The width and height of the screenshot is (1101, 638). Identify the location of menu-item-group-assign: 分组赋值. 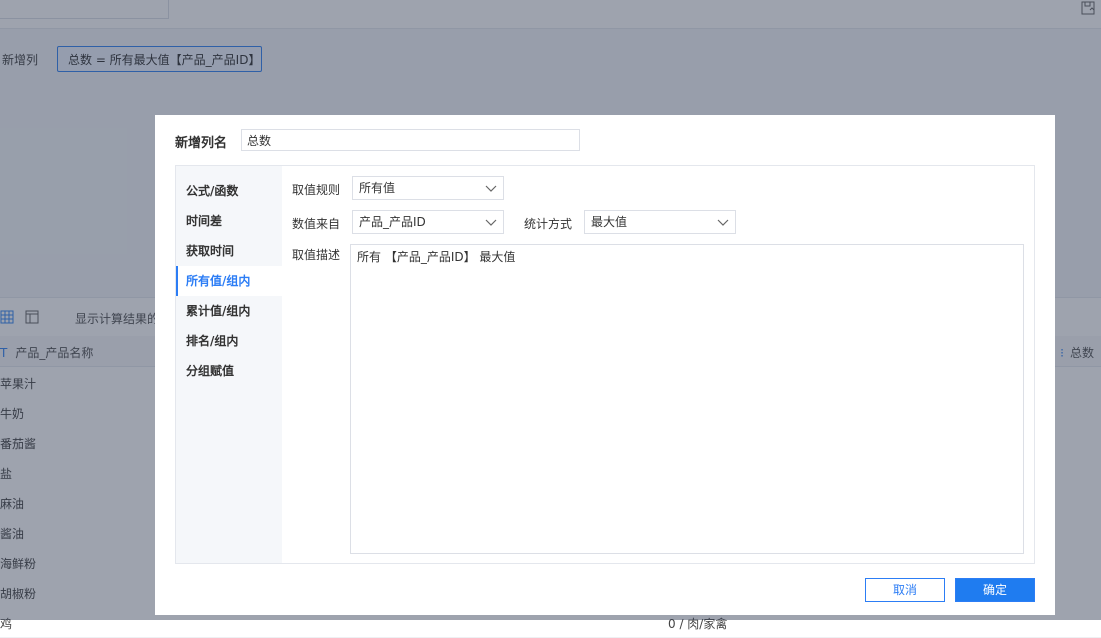
(229, 371).